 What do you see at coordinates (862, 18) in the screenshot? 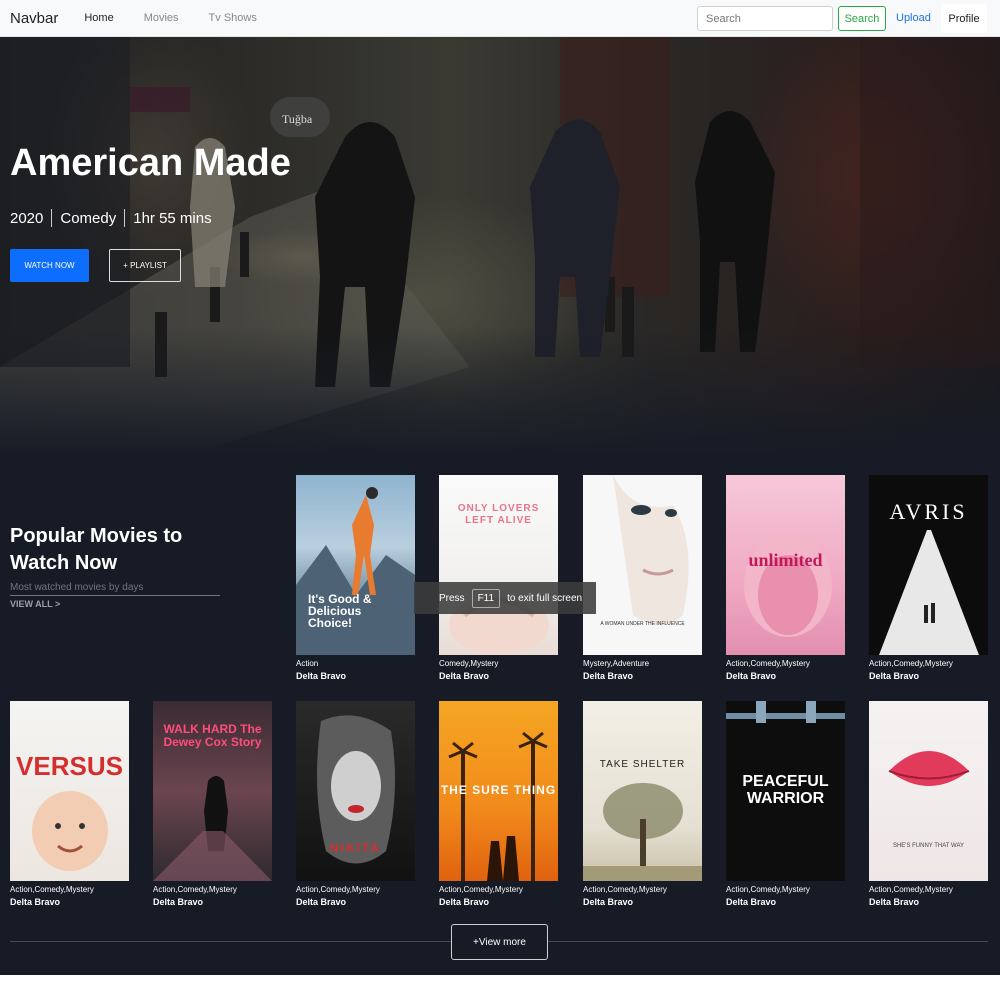
I see `search-button: Search` at bounding box center [862, 18].